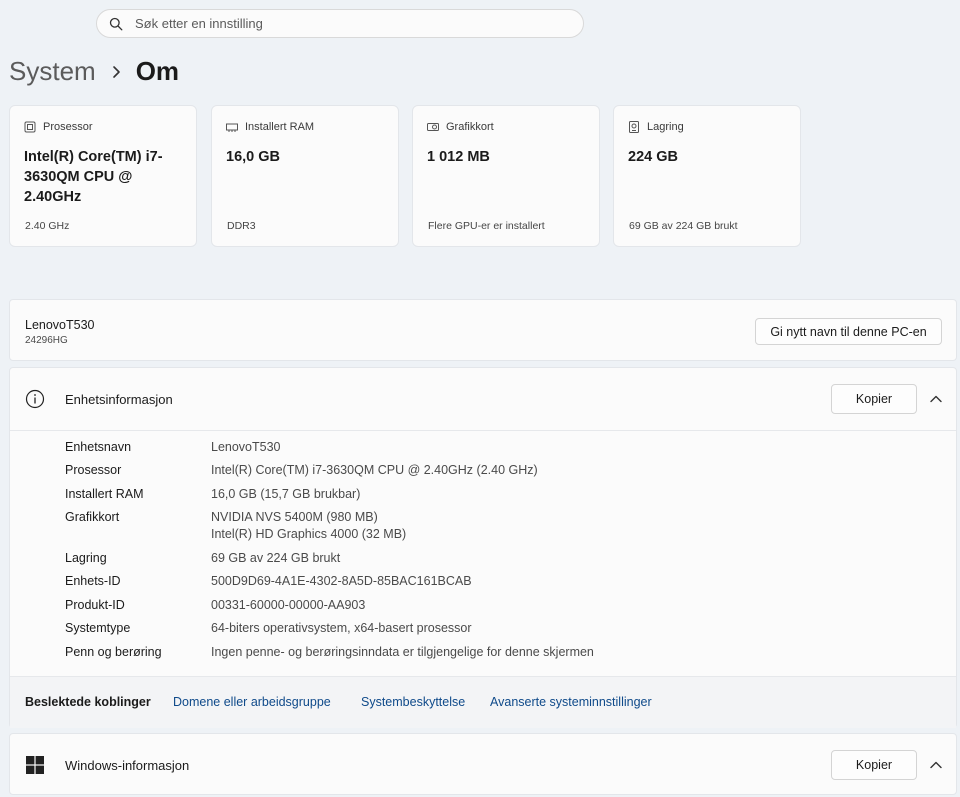 The width and height of the screenshot is (960, 797). What do you see at coordinates (127, 765) in the screenshot?
I see `windows-info-title: Windows-informasjon` at bounding box center [127, 765].